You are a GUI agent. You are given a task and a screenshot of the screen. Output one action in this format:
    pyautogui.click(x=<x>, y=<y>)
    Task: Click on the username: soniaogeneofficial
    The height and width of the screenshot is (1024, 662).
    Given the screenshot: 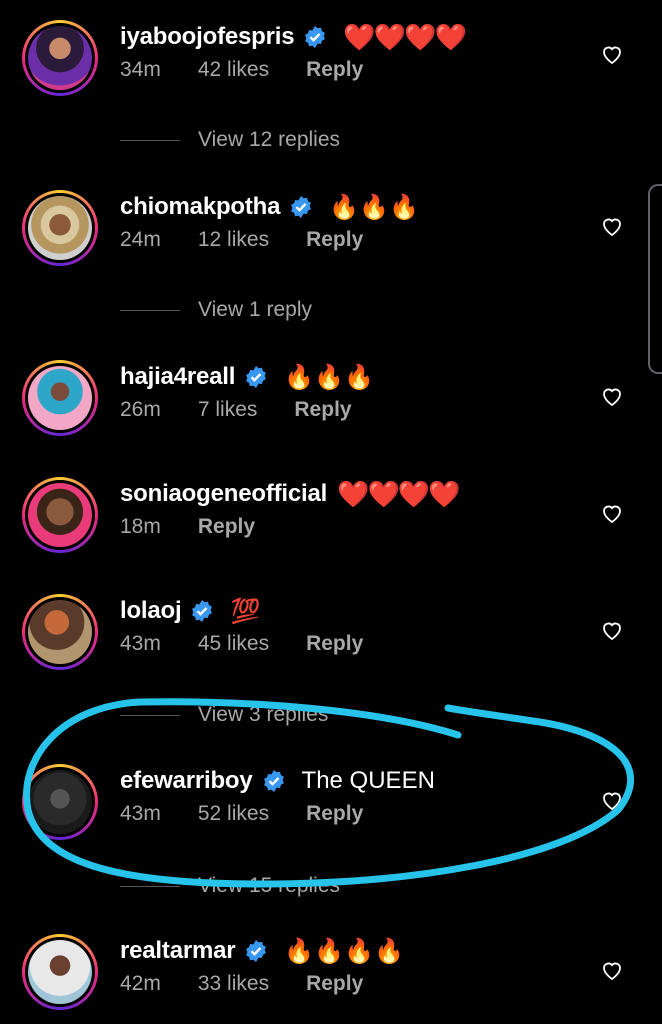 What is the action you would take?
    pyautogui.click(x=223, y=494)
    